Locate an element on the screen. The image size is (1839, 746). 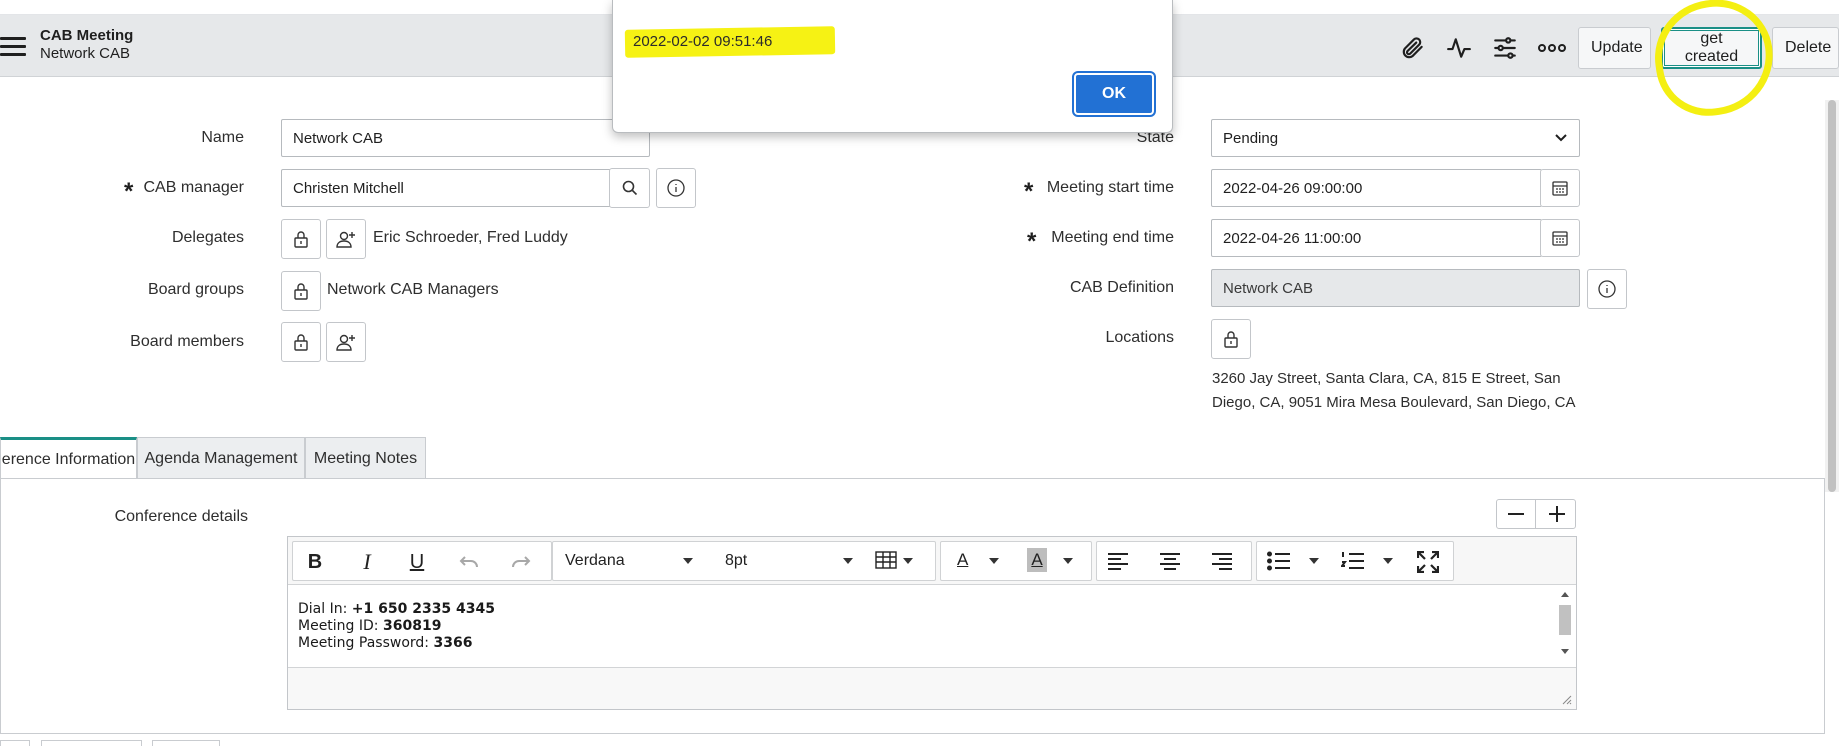
activity-icon is located at coordinates (1459, 48).